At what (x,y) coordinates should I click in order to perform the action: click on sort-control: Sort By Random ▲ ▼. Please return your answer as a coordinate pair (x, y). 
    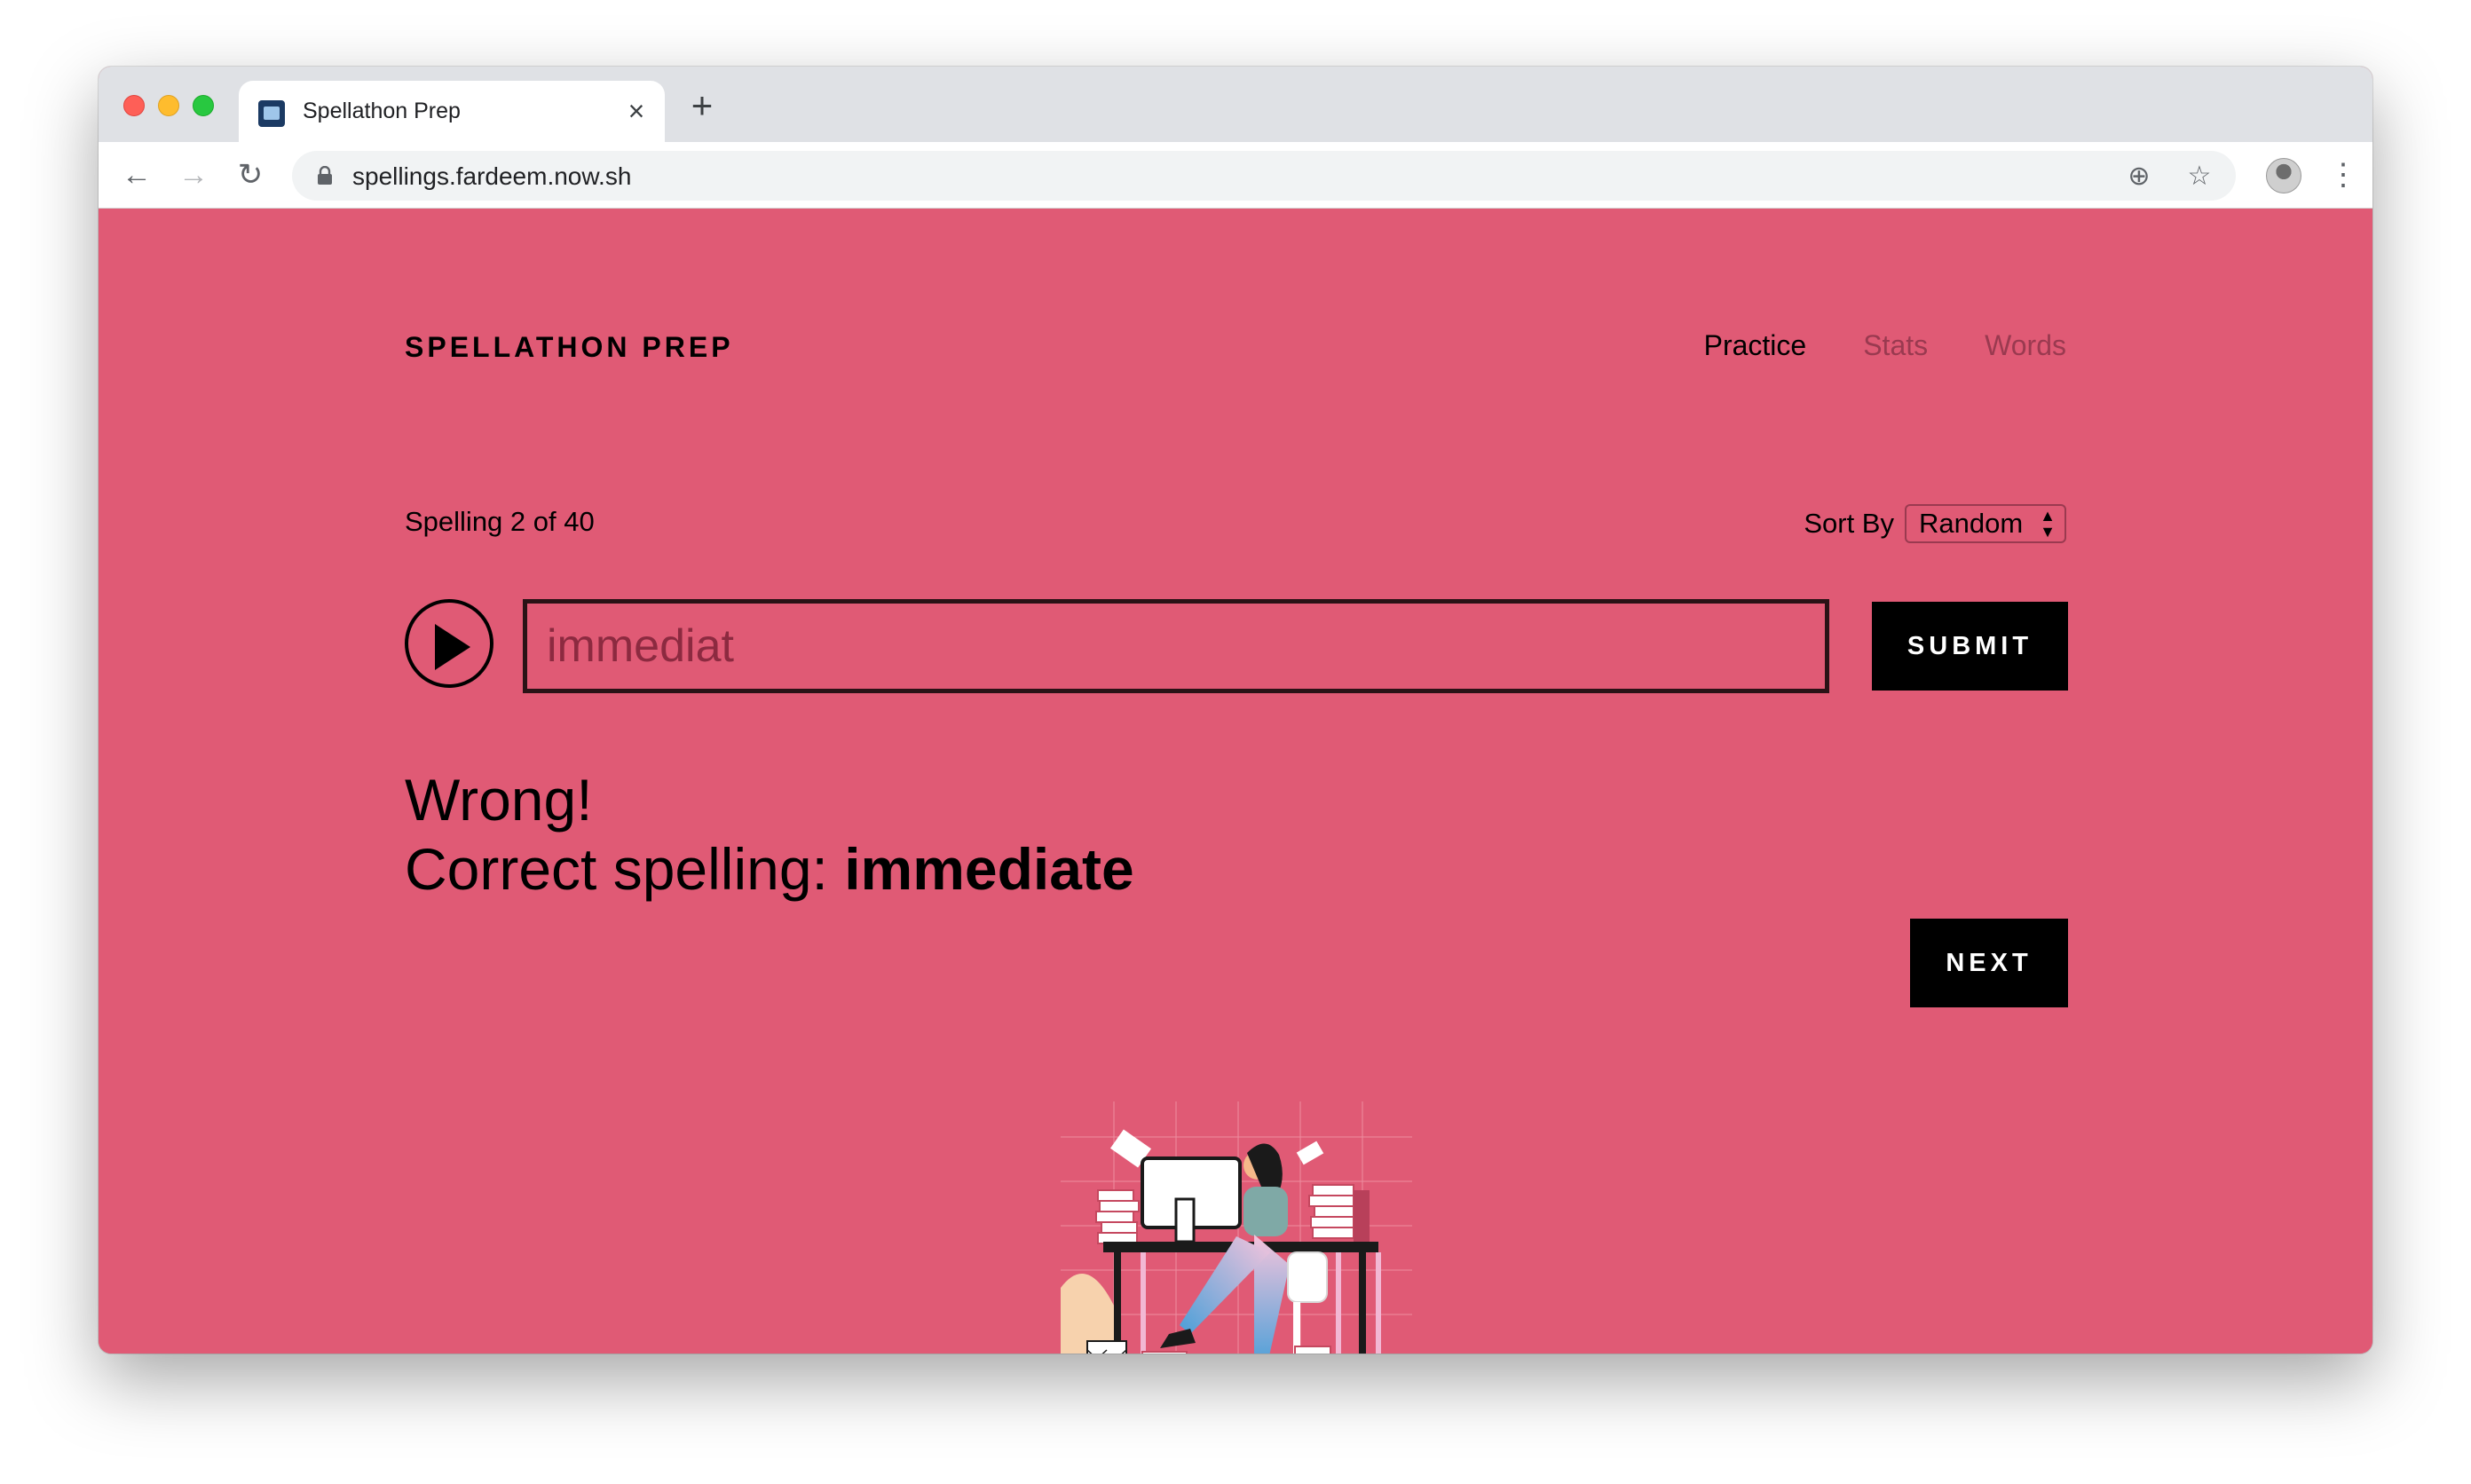
    Looking at the image, I should click on (1935, 523).